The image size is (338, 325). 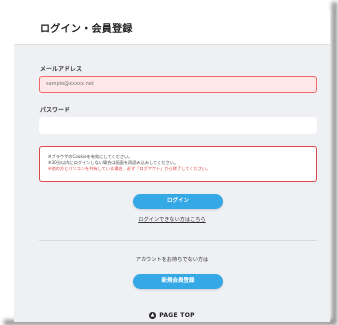 I want to click on email-field, so click(x=178, y=84).